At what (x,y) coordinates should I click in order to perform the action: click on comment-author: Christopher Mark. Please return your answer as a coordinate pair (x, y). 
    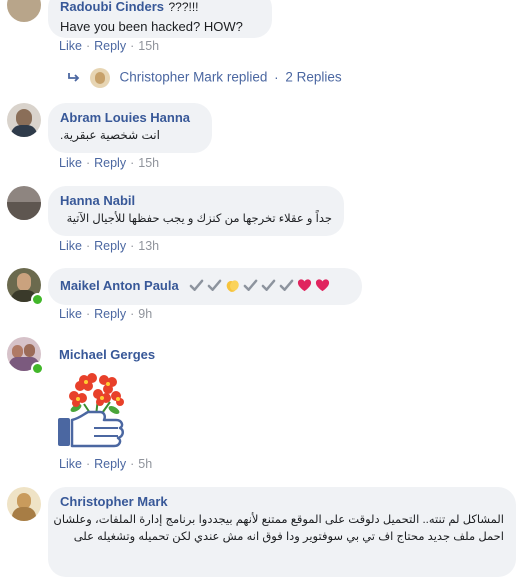
    Looking at the image, I should click on (282, 501).